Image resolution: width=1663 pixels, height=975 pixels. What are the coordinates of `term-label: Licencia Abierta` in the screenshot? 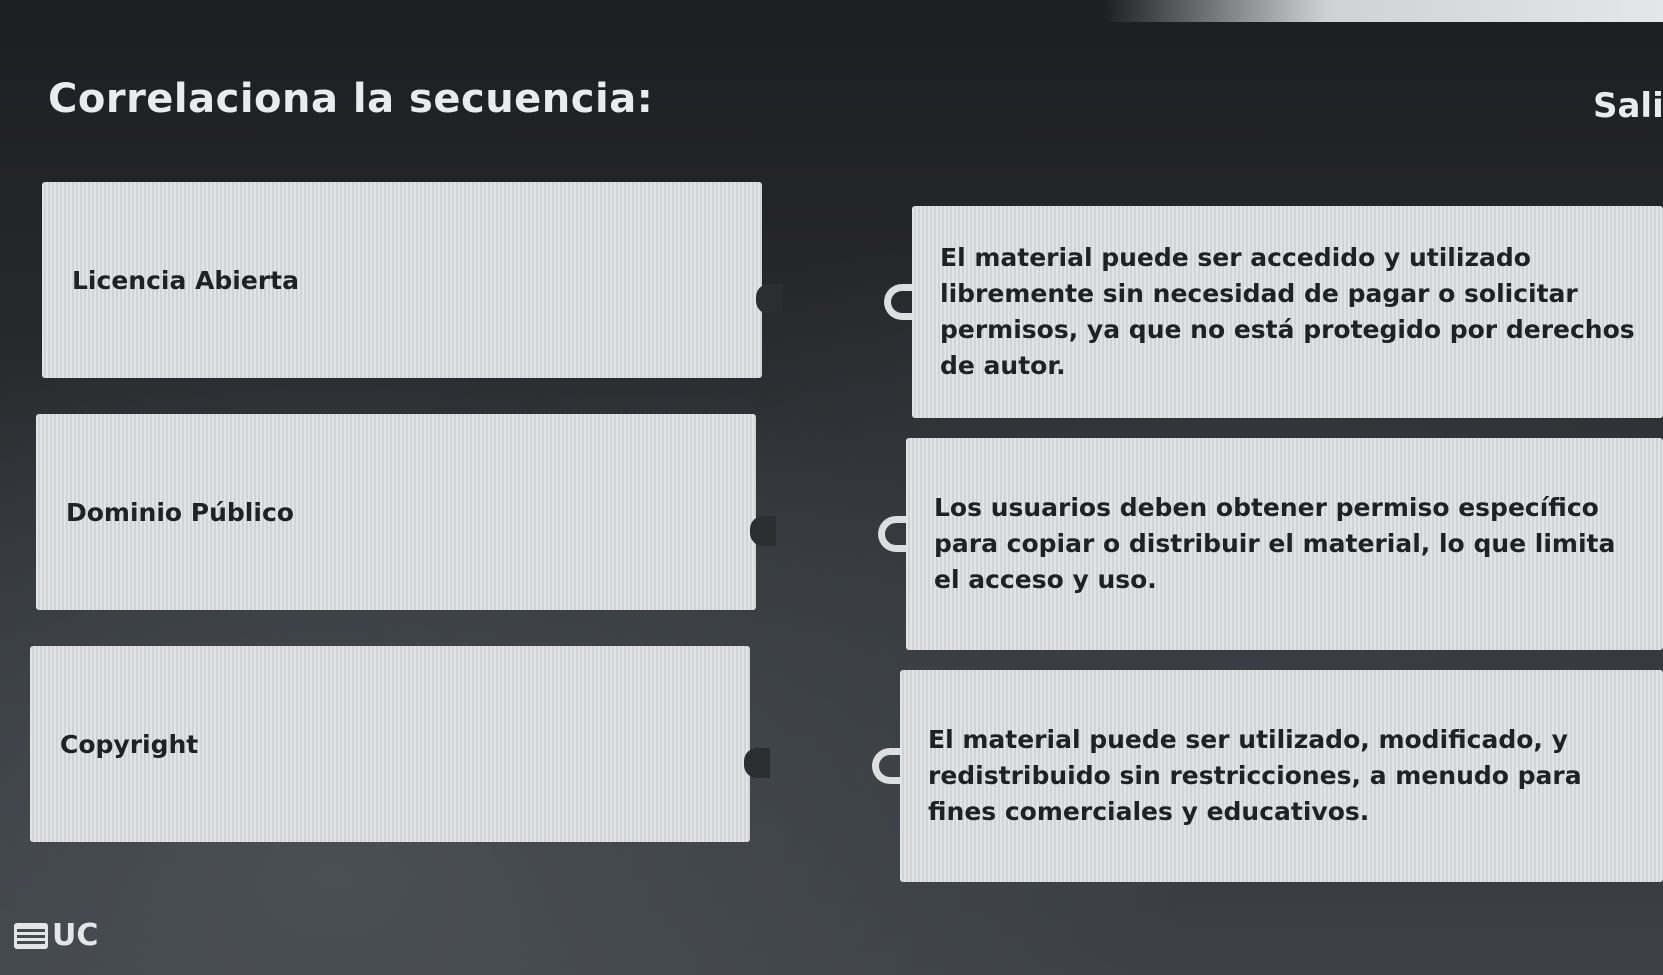 It's located at (185, 280).